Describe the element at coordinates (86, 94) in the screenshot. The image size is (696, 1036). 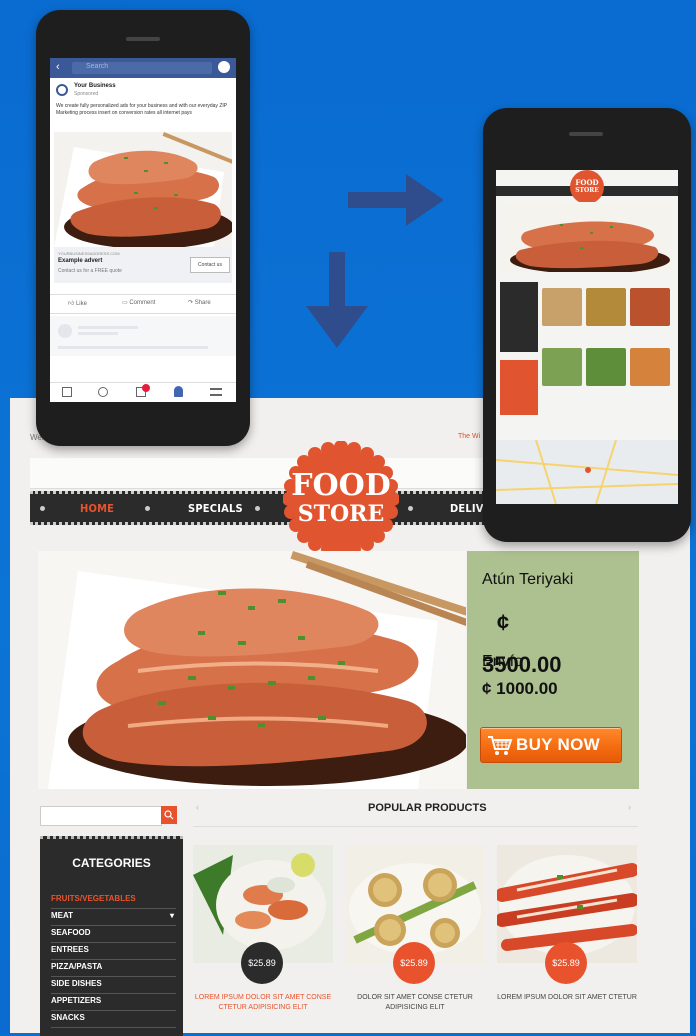
I see `sponsored-label: Sponsored` at that location.